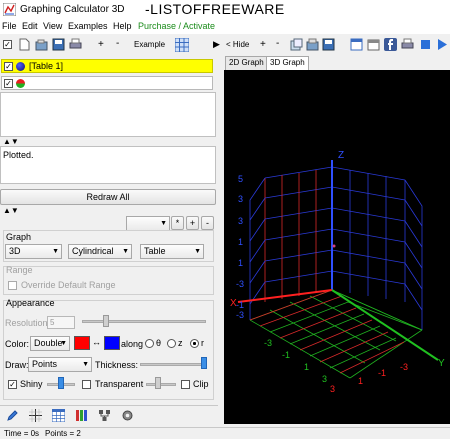 The image size is (450, 439). Describe the element at coordinates (75, 44) in the screenshot. I see `print-icon` at that location.